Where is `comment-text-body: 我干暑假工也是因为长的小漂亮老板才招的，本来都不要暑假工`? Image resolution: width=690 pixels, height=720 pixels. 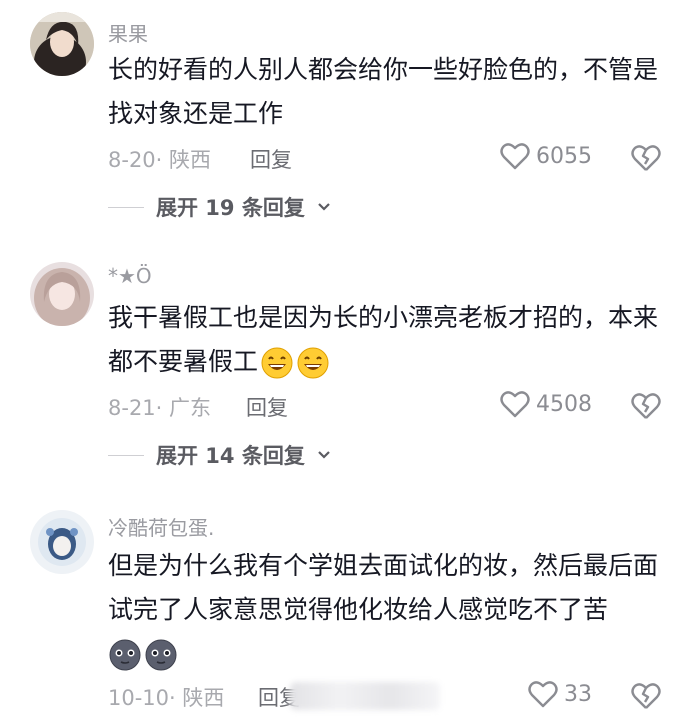
comment-text-body: 我干暑假工也是因为长的小漂亮老板才招的，本来都不要暑假工 is located at coordinates (383, 339).